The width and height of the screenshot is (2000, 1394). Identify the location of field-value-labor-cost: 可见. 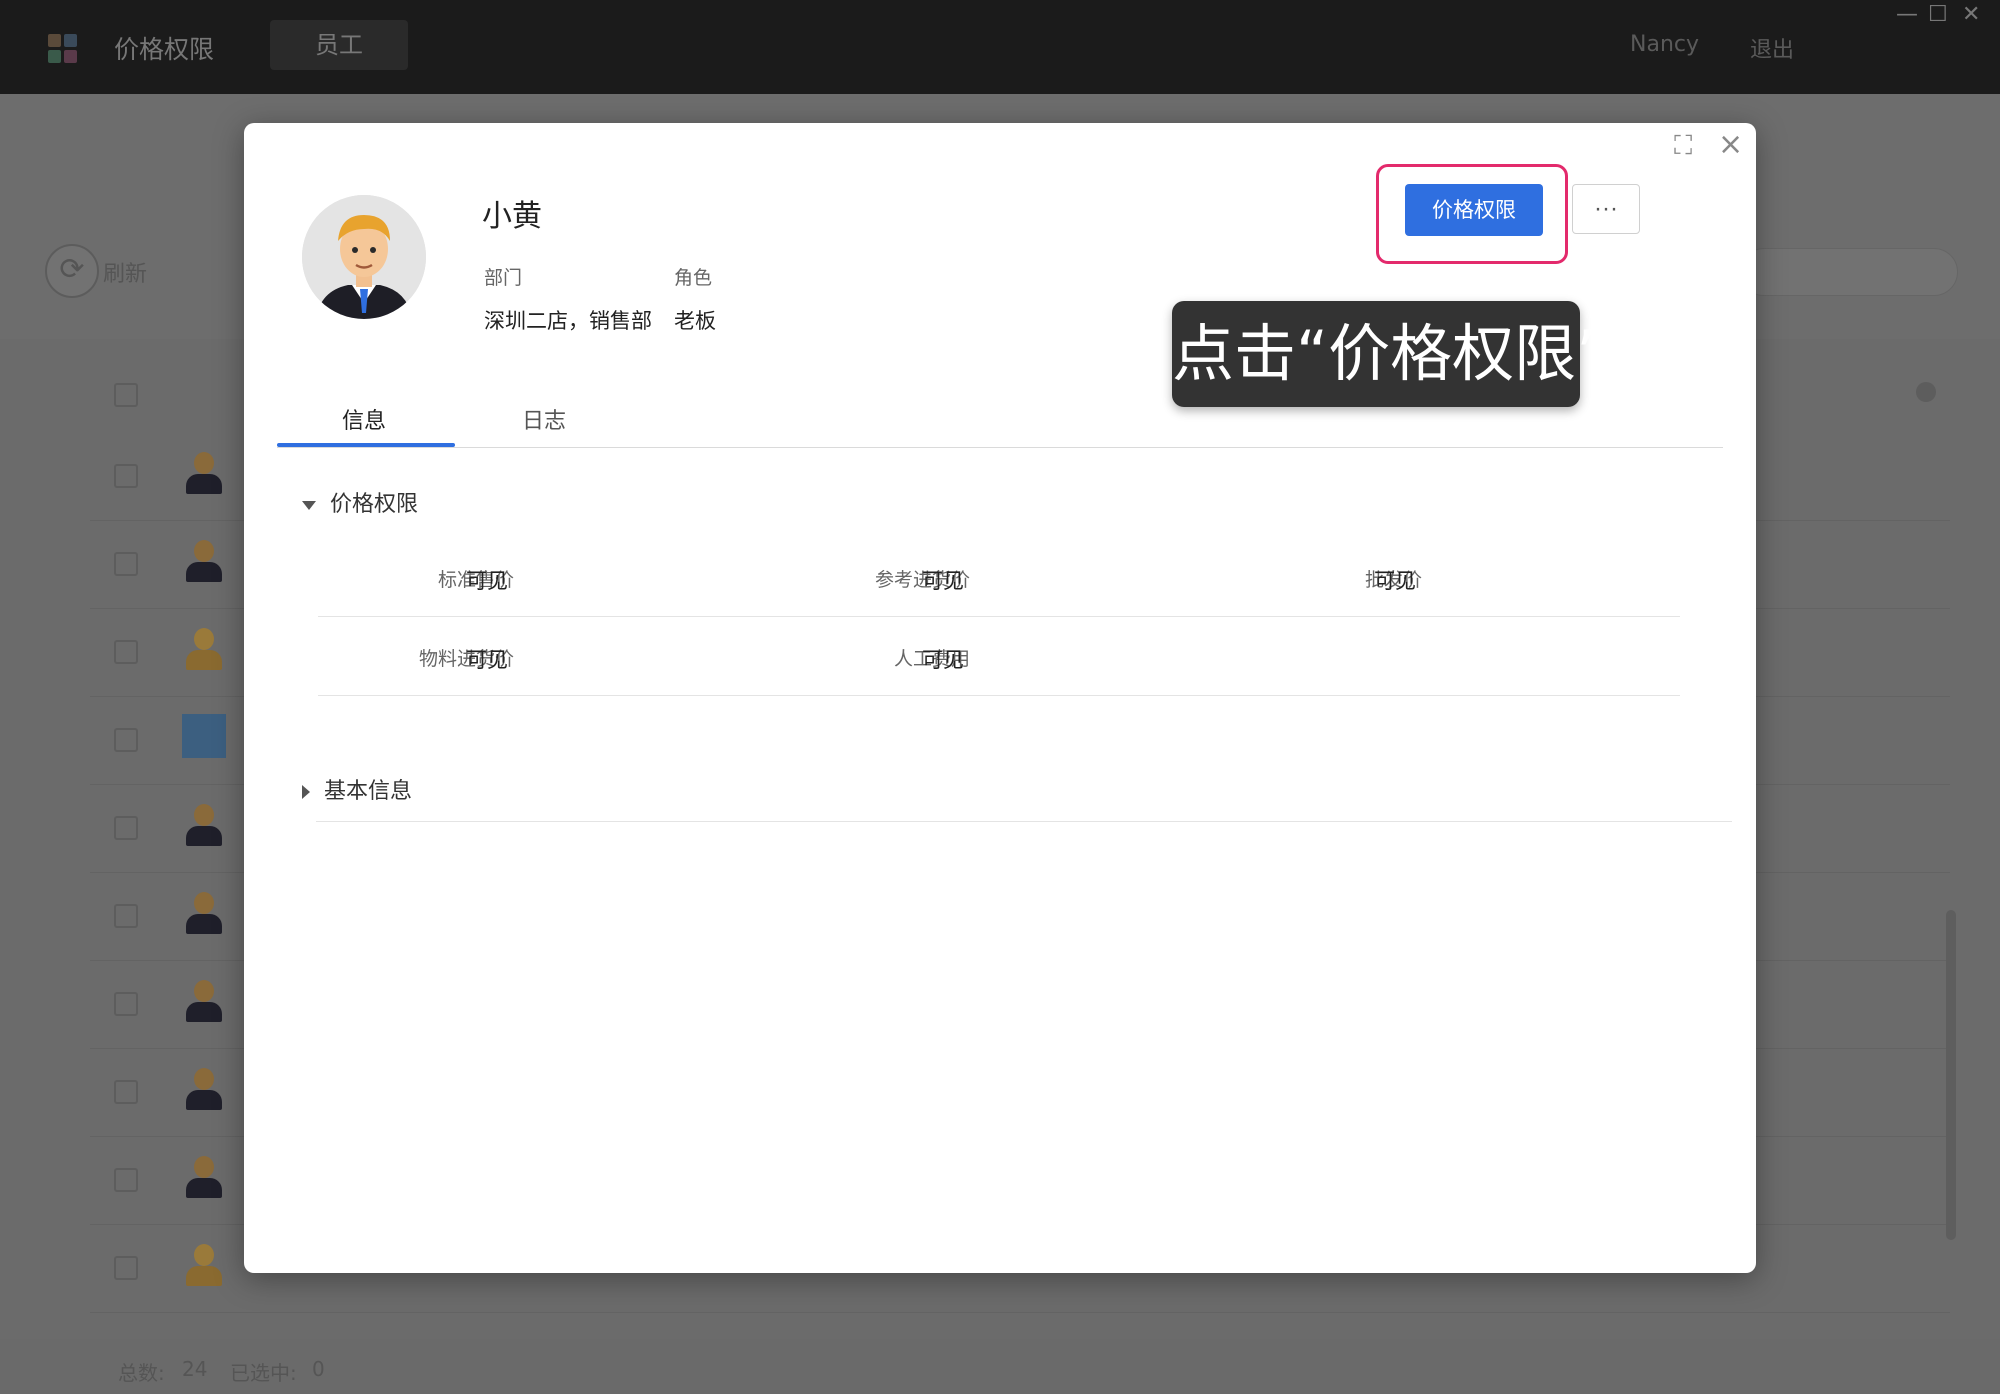
(943, 660).